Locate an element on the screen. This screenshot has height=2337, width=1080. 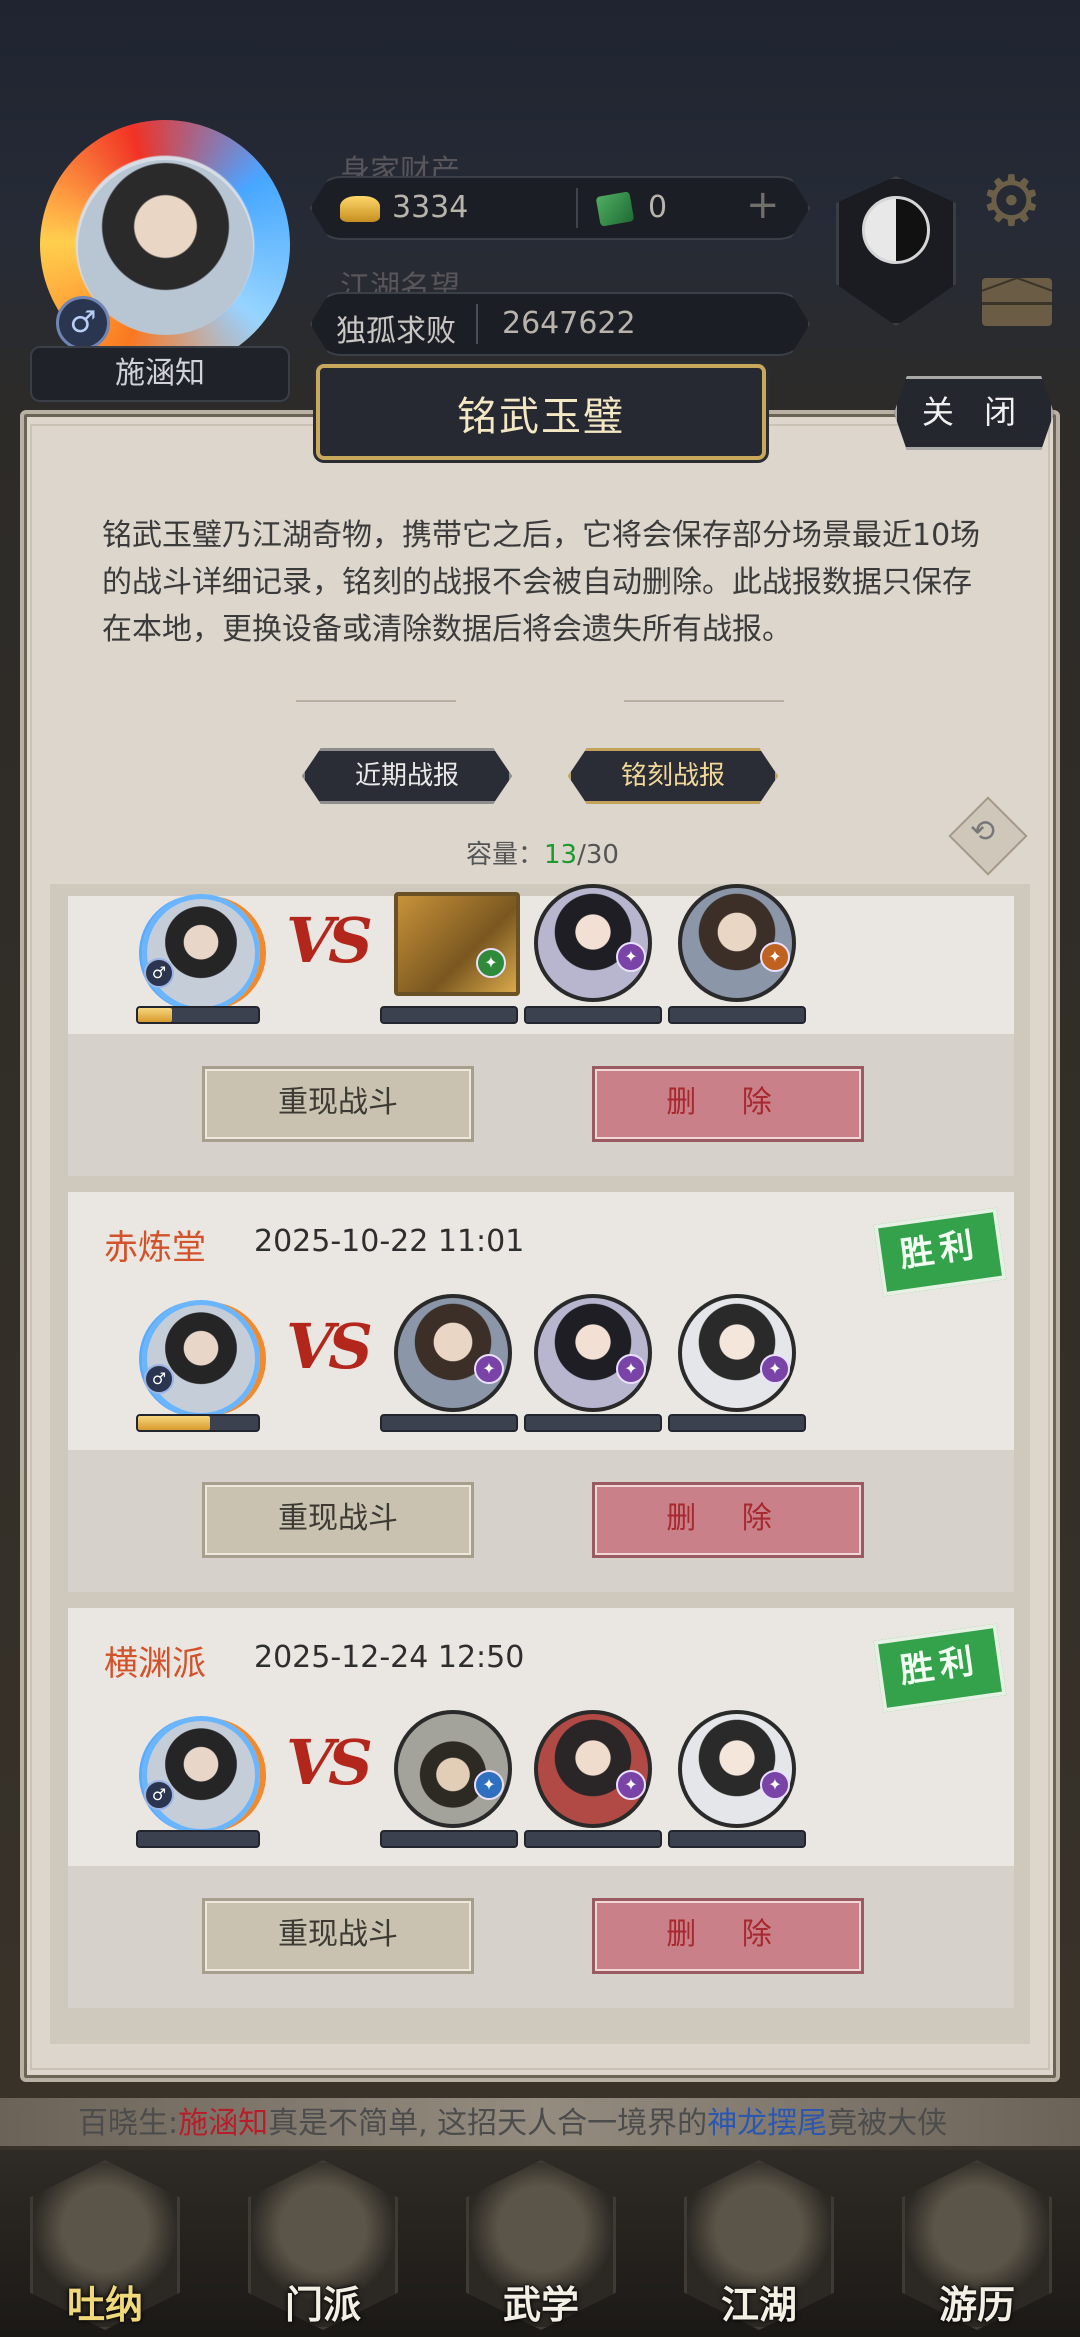
jade-icon is located at coordinates (615, 209).